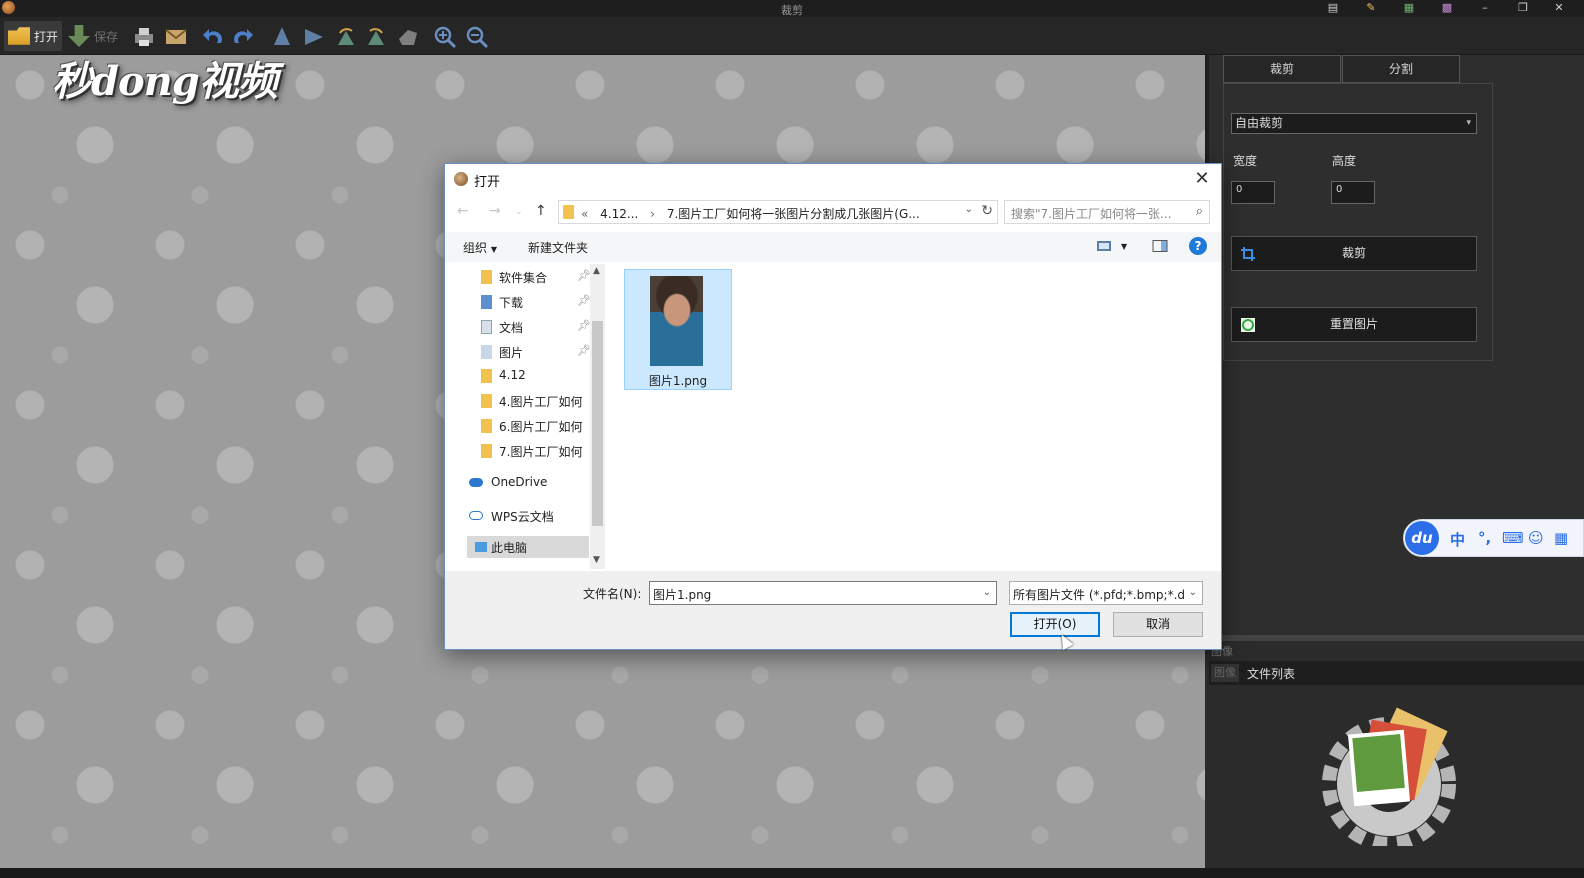 The width and height of the screenshot is (1584, 878). I want to click on nav-item-documents: 文档 📌︎, so click(536, 327).